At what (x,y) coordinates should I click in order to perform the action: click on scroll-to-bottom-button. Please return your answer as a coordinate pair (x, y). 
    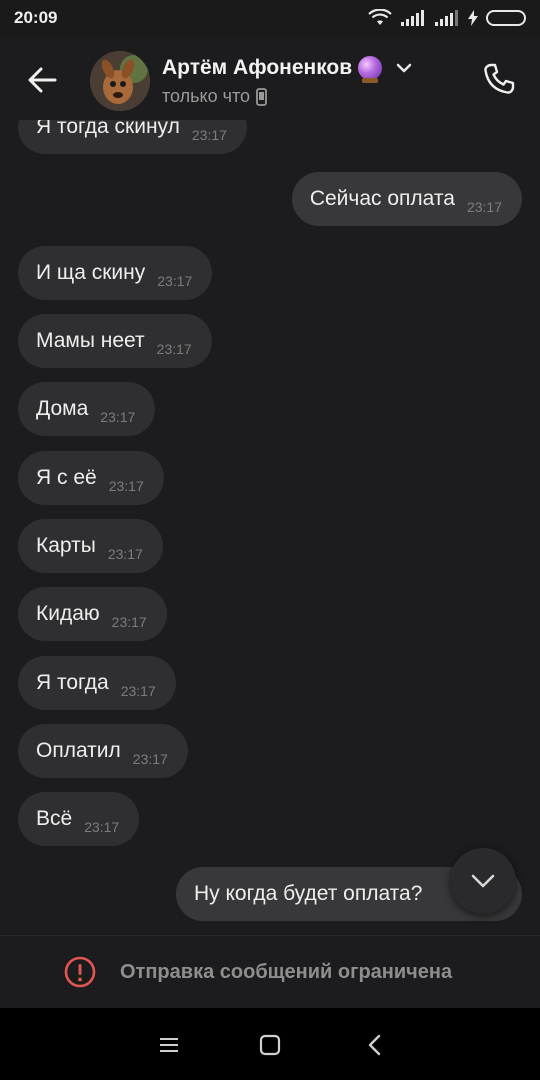
    Looking at the image, I should click on (483, 881).